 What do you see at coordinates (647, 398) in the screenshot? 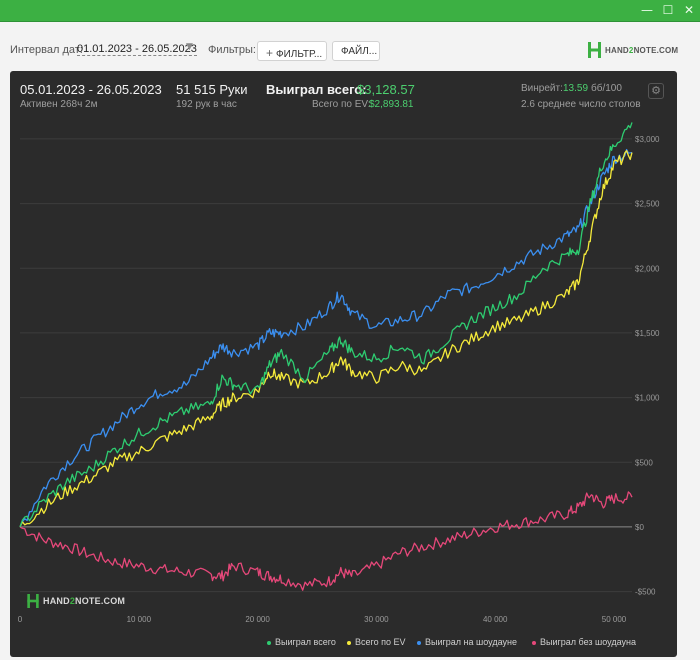
I see `y-tick-label: $1,000` at bounding box center [647, 398].